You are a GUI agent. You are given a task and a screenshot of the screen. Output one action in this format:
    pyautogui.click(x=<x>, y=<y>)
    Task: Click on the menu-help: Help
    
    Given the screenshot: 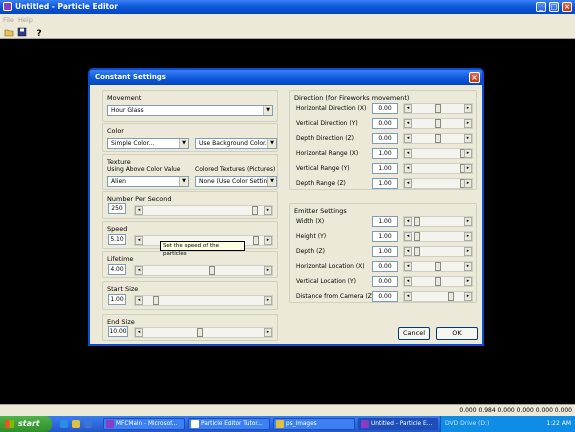 What is the action you would take?
    pyautogui.click(x=25, y=20)
    